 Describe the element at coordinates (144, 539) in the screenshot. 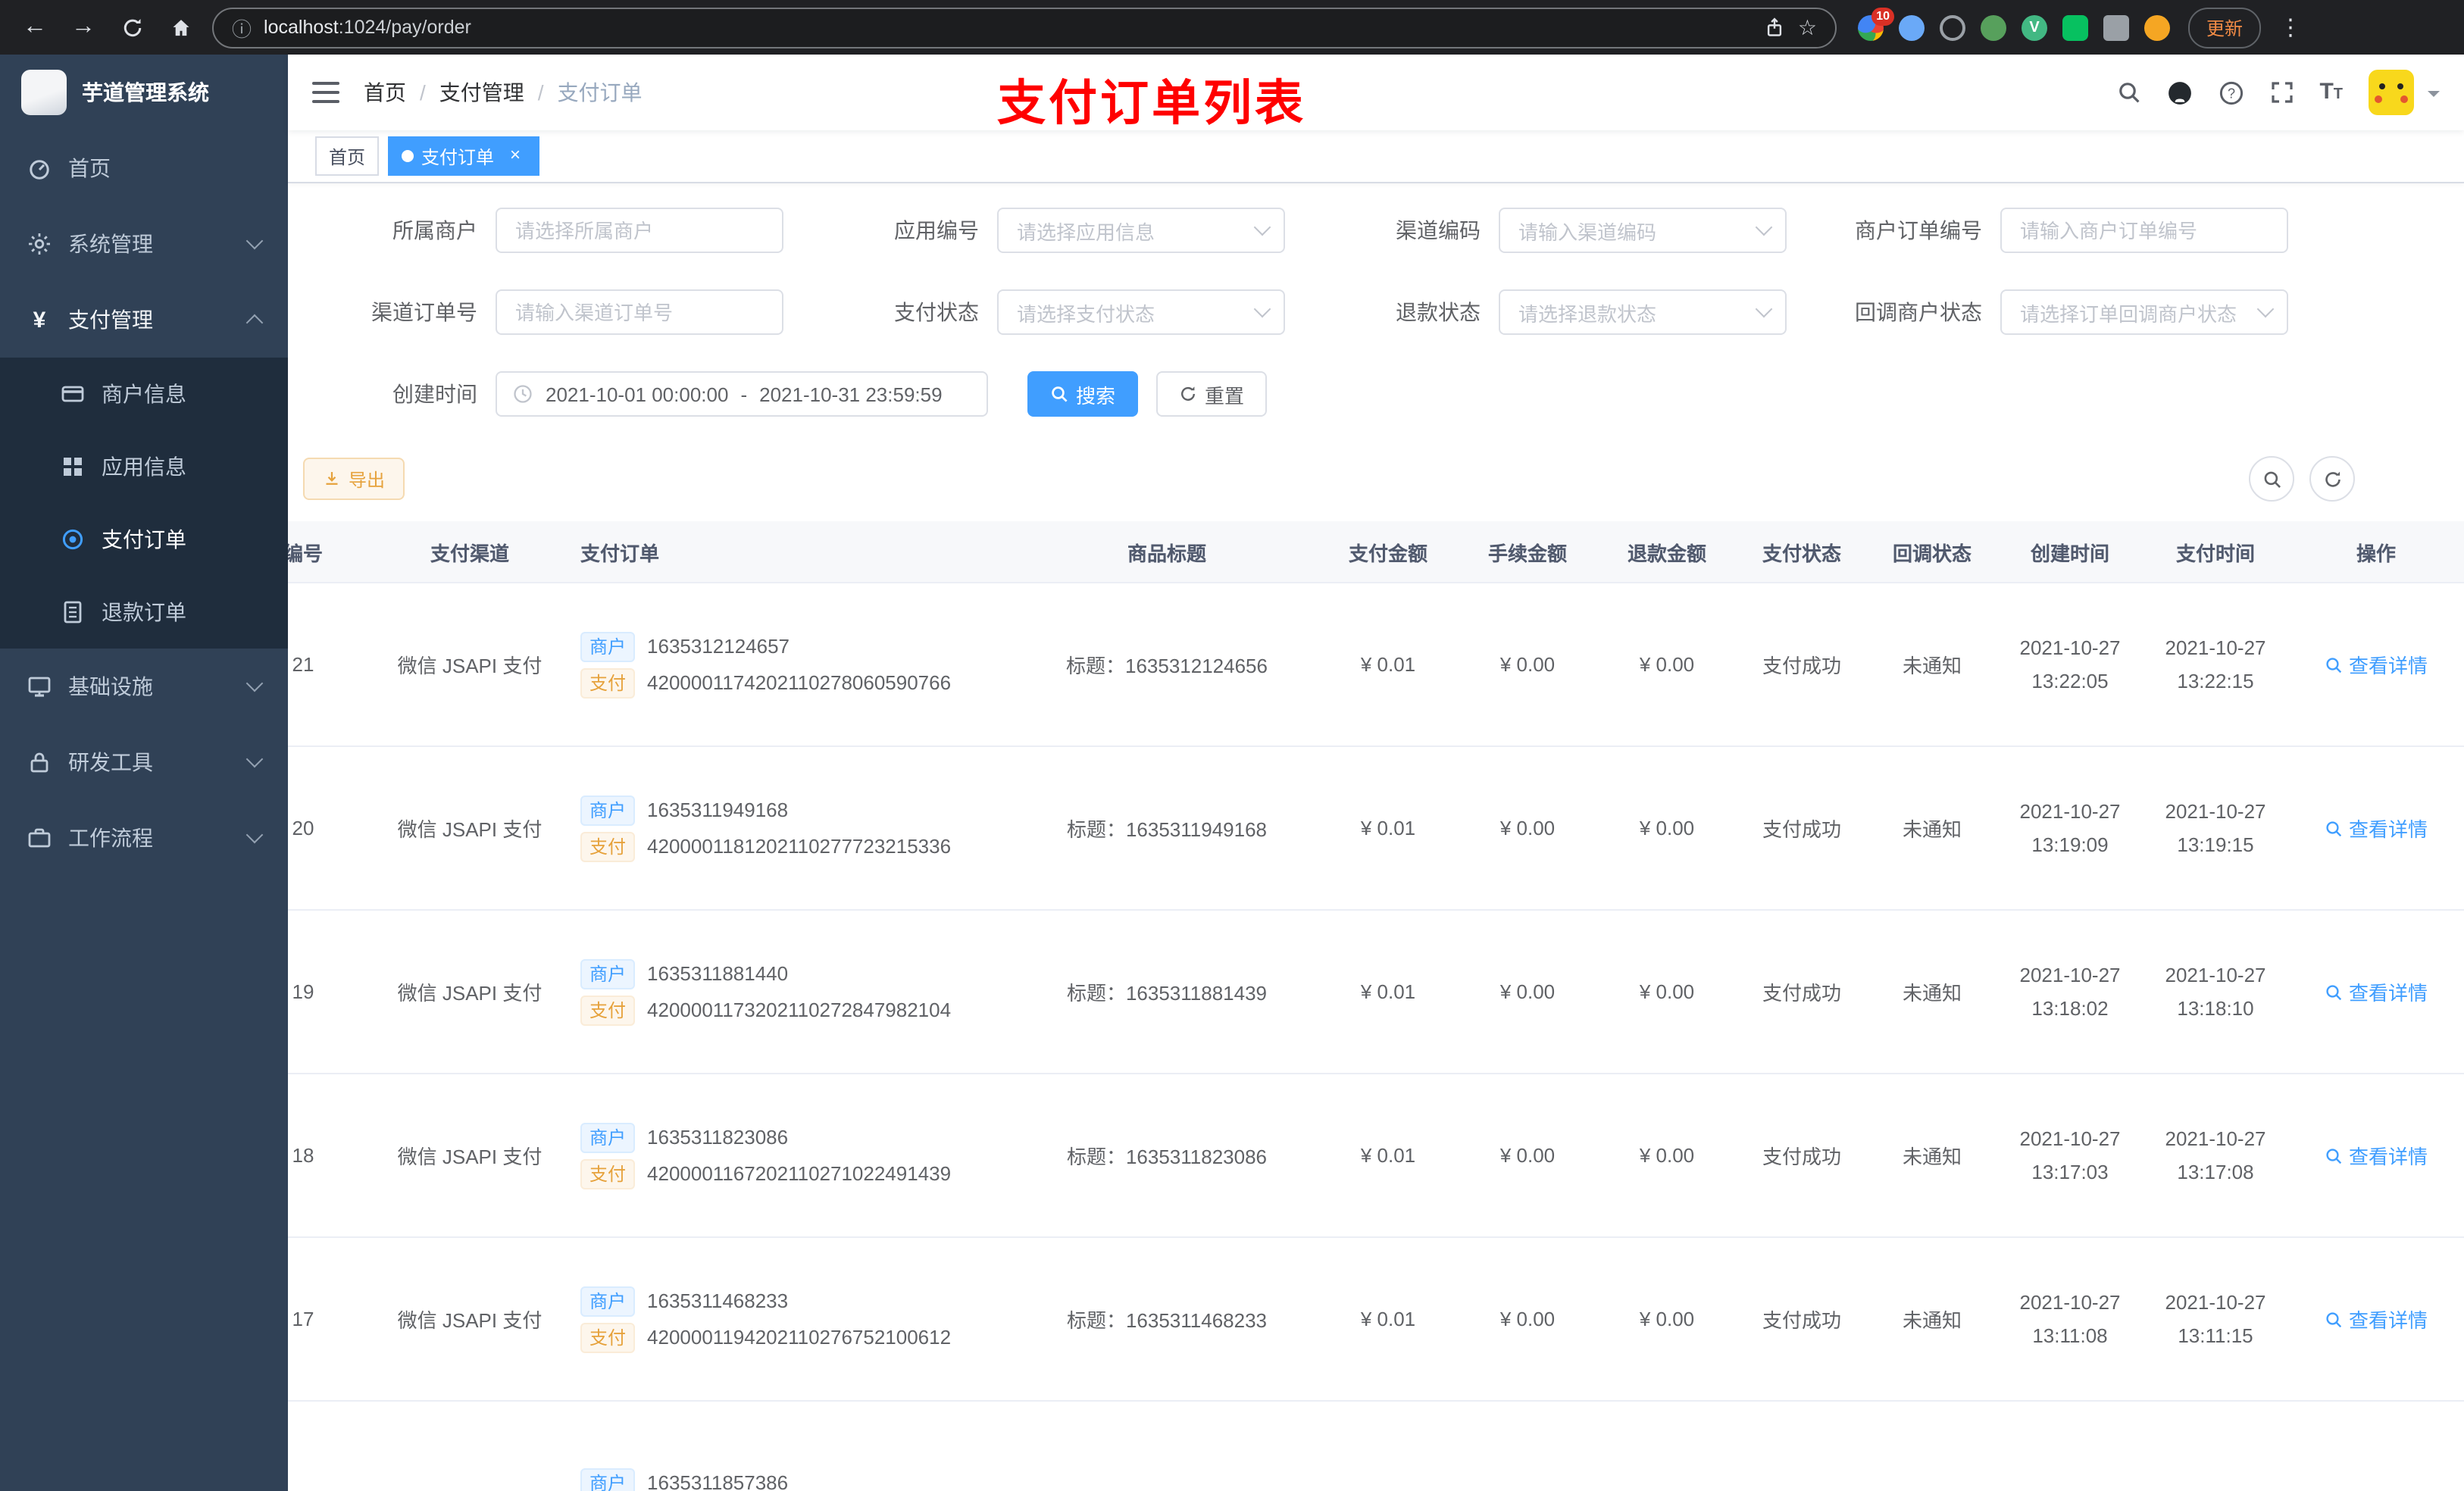

I see `sidebar-item-pay-order: 支付订单` at that location.